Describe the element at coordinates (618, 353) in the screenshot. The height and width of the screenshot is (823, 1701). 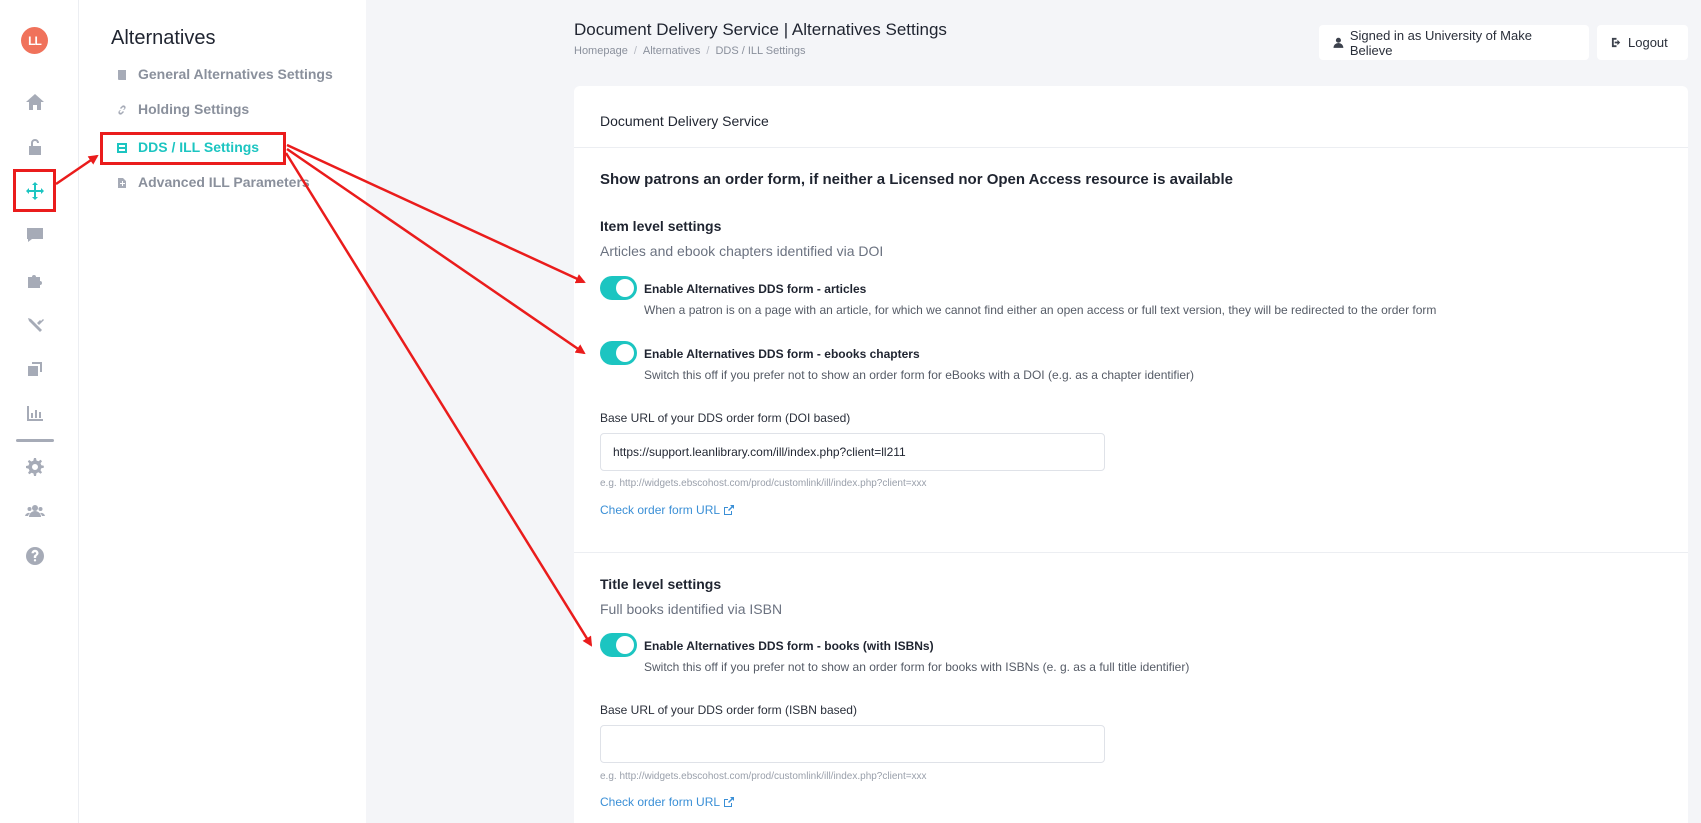
I see `toggle-dds-ebook-chapters` at that location.